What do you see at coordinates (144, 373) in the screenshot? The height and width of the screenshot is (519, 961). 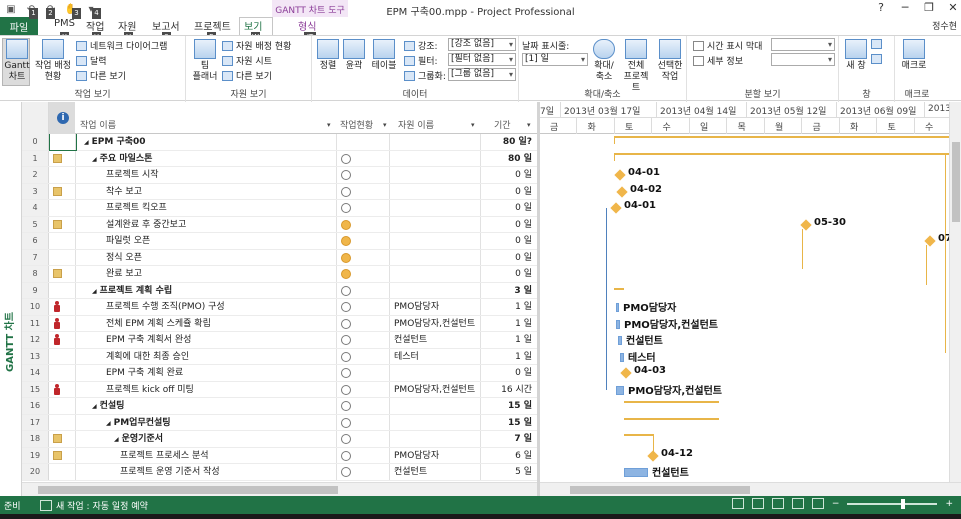 I see `task-name-cell: EPM 구축 계획 완료` at bounding box center [144, 373].